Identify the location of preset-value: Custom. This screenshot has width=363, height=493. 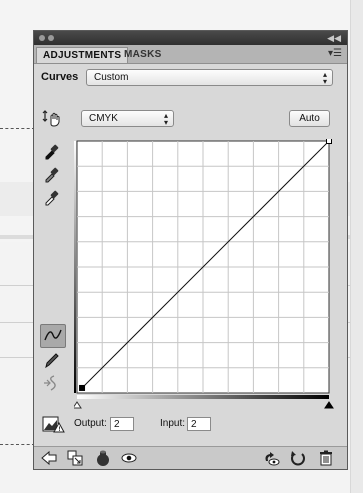
(111, 77).